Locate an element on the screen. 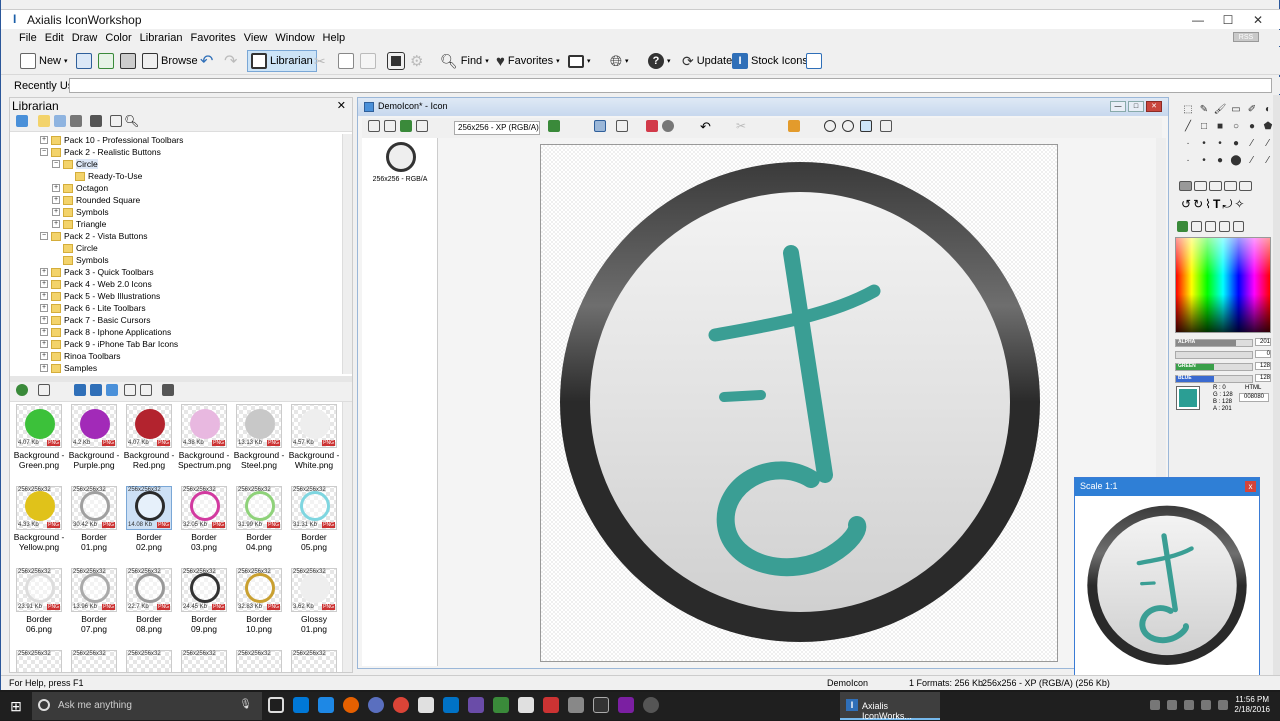 The height and width of the screenshot is (721, 1280). folder-icon is located at coordinates (44, 121).